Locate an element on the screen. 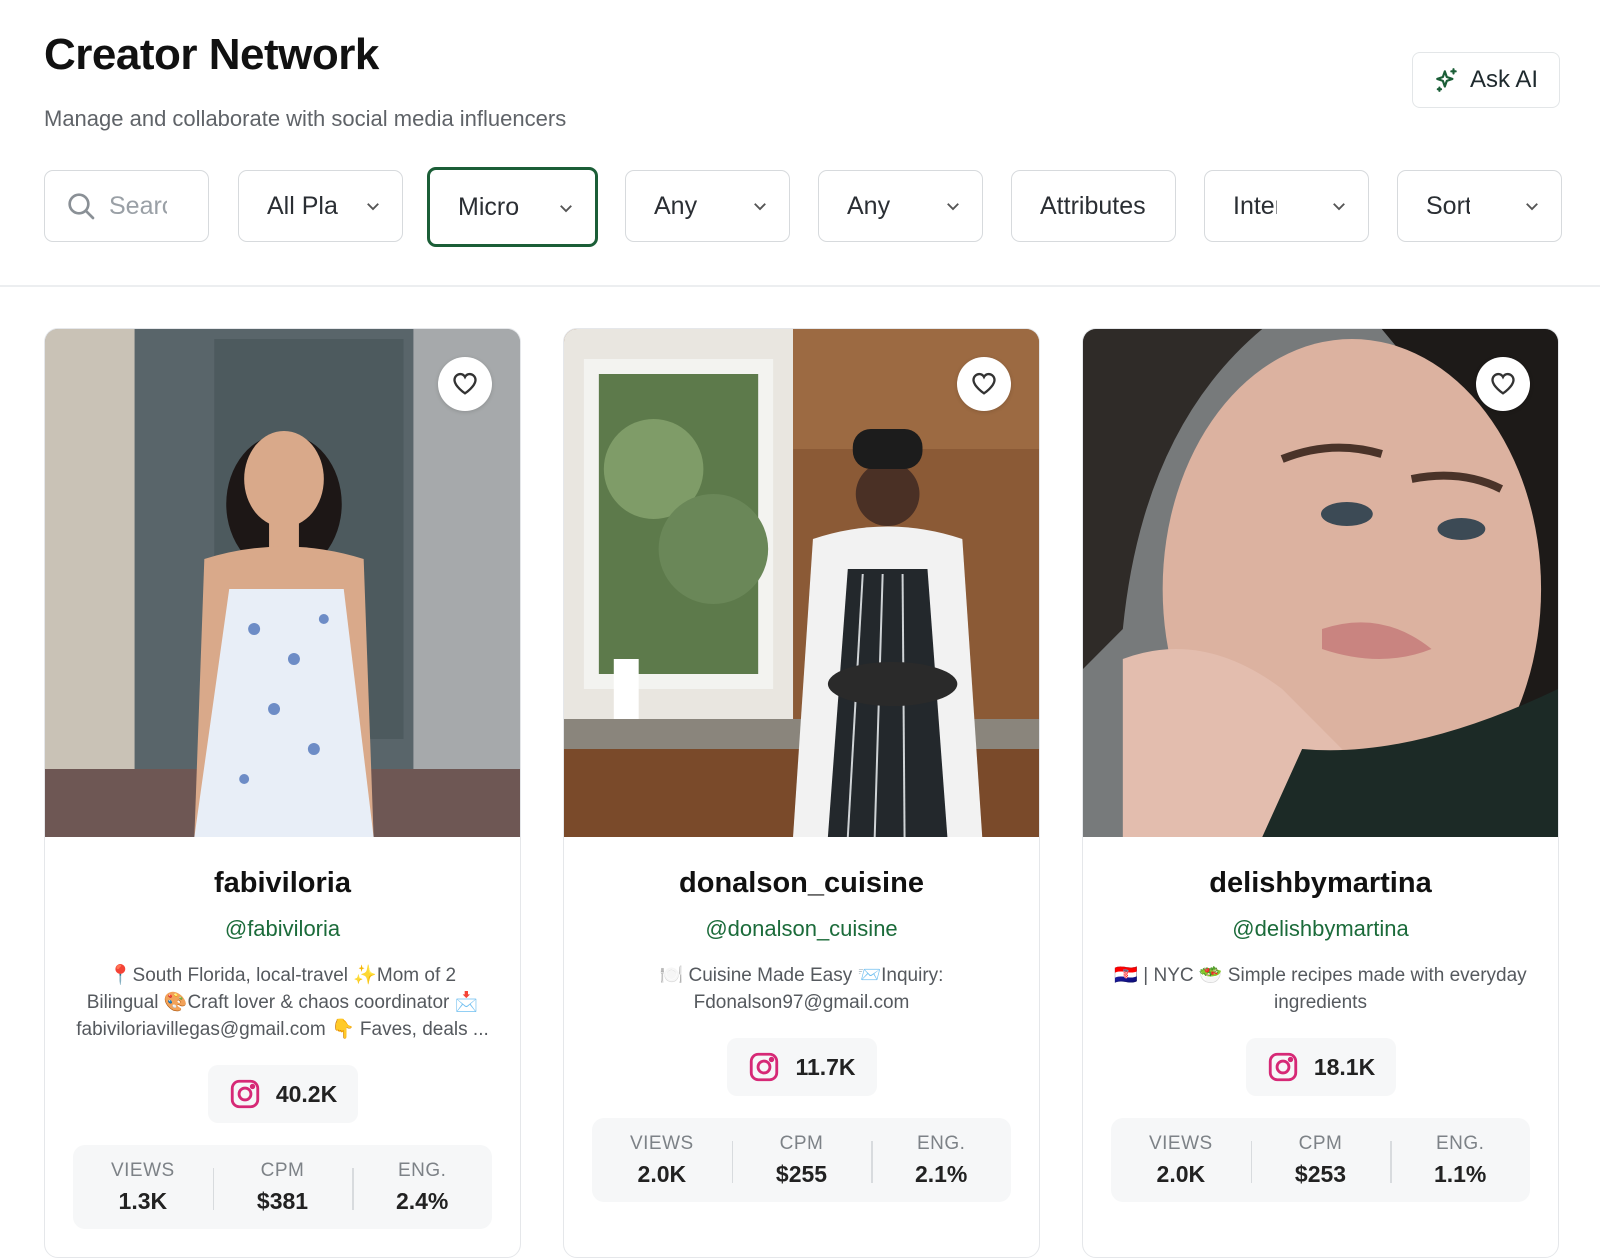 The height and width of the screenshot is (1258, 1600). follower-badge: 40.2K is located at coordinates (282, 1094).